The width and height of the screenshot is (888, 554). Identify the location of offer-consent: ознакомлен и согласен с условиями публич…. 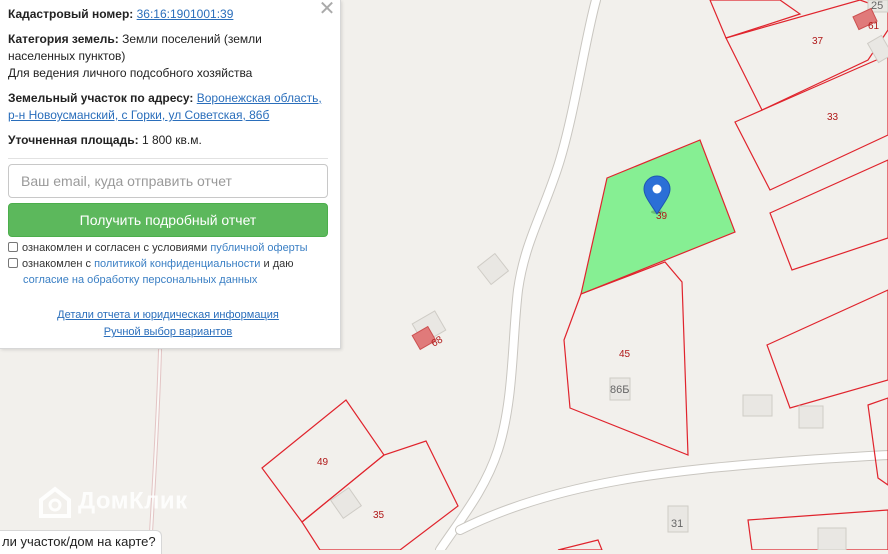
(158, 248).